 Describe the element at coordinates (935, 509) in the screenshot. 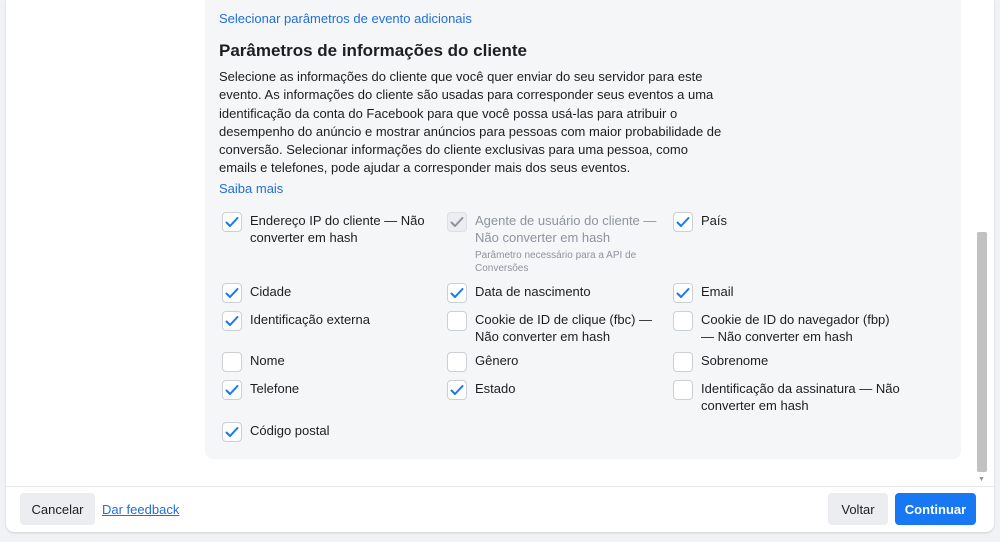

I see `continue-button: Continuar` at that location.